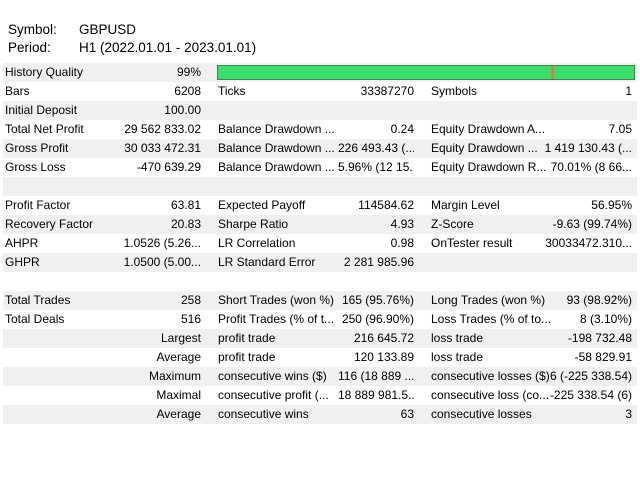 The height and width of the screenshot is (480, 640). Describe the element at coordinates (488, 300) in the screenshot. I see `label-col3: Long Trades (won %)` at that location.